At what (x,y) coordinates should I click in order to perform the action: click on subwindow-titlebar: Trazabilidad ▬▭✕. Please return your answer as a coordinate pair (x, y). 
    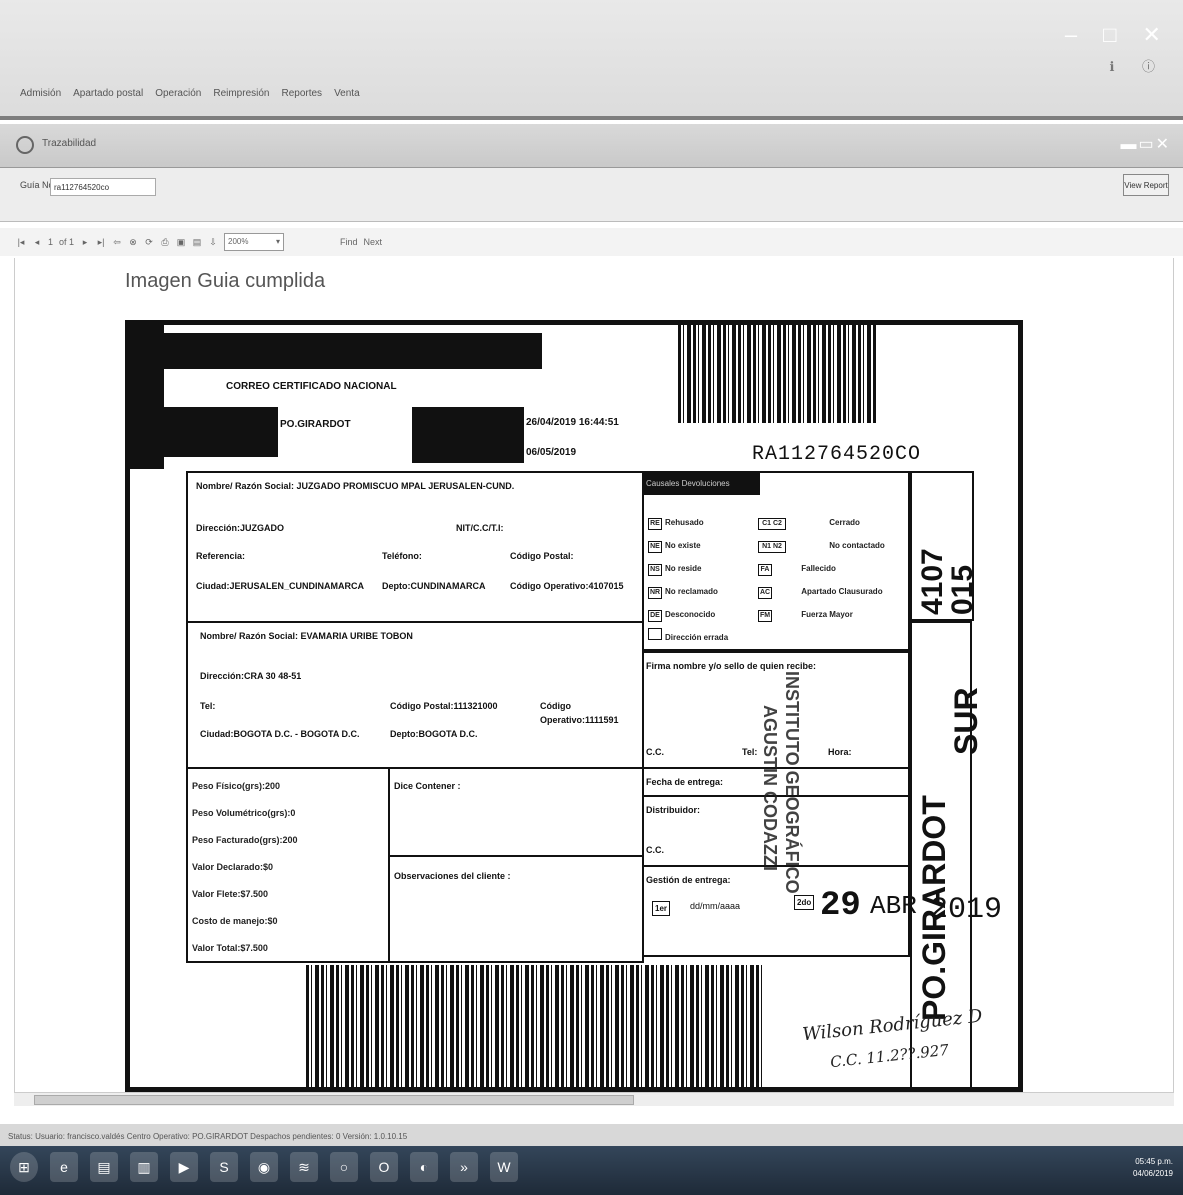
    Looking at the image, I should click on (591, 146).